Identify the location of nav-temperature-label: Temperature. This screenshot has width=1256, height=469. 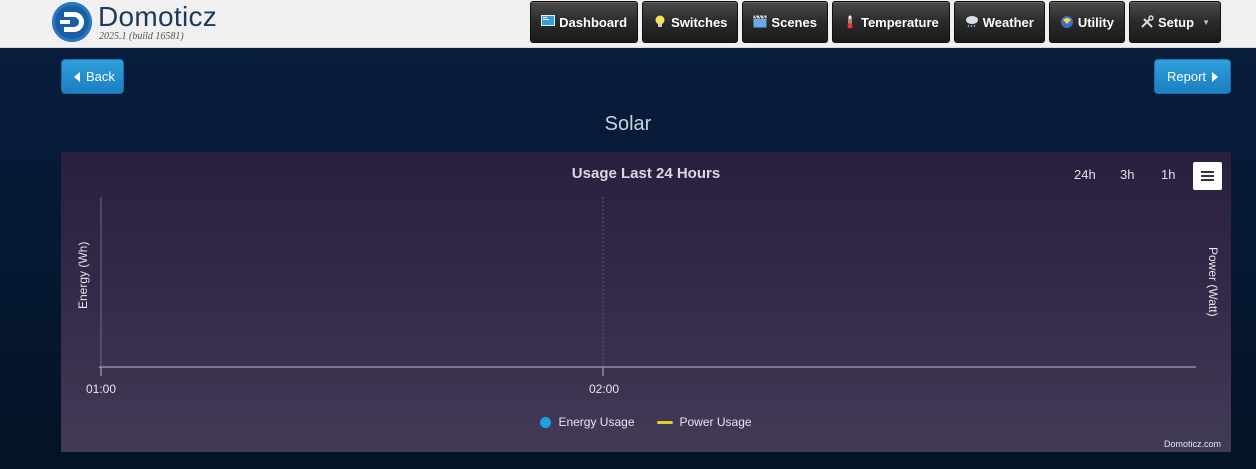
(899, 22).